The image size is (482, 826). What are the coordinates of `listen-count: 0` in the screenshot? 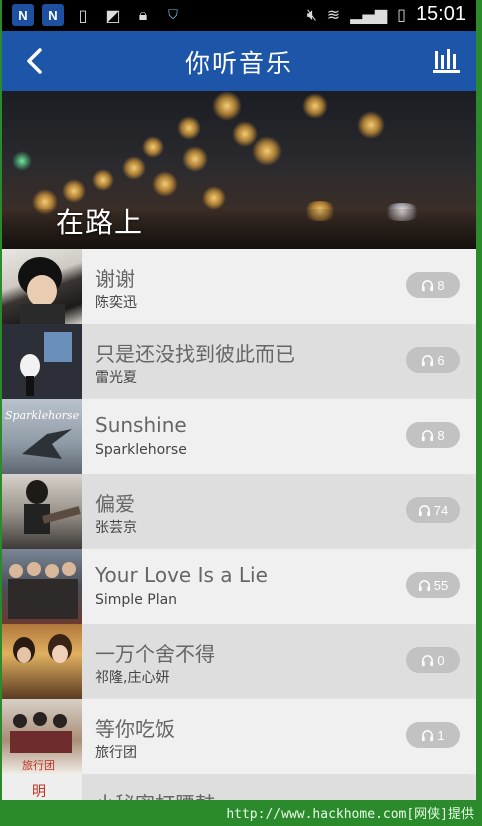 It's located at (441, 660).